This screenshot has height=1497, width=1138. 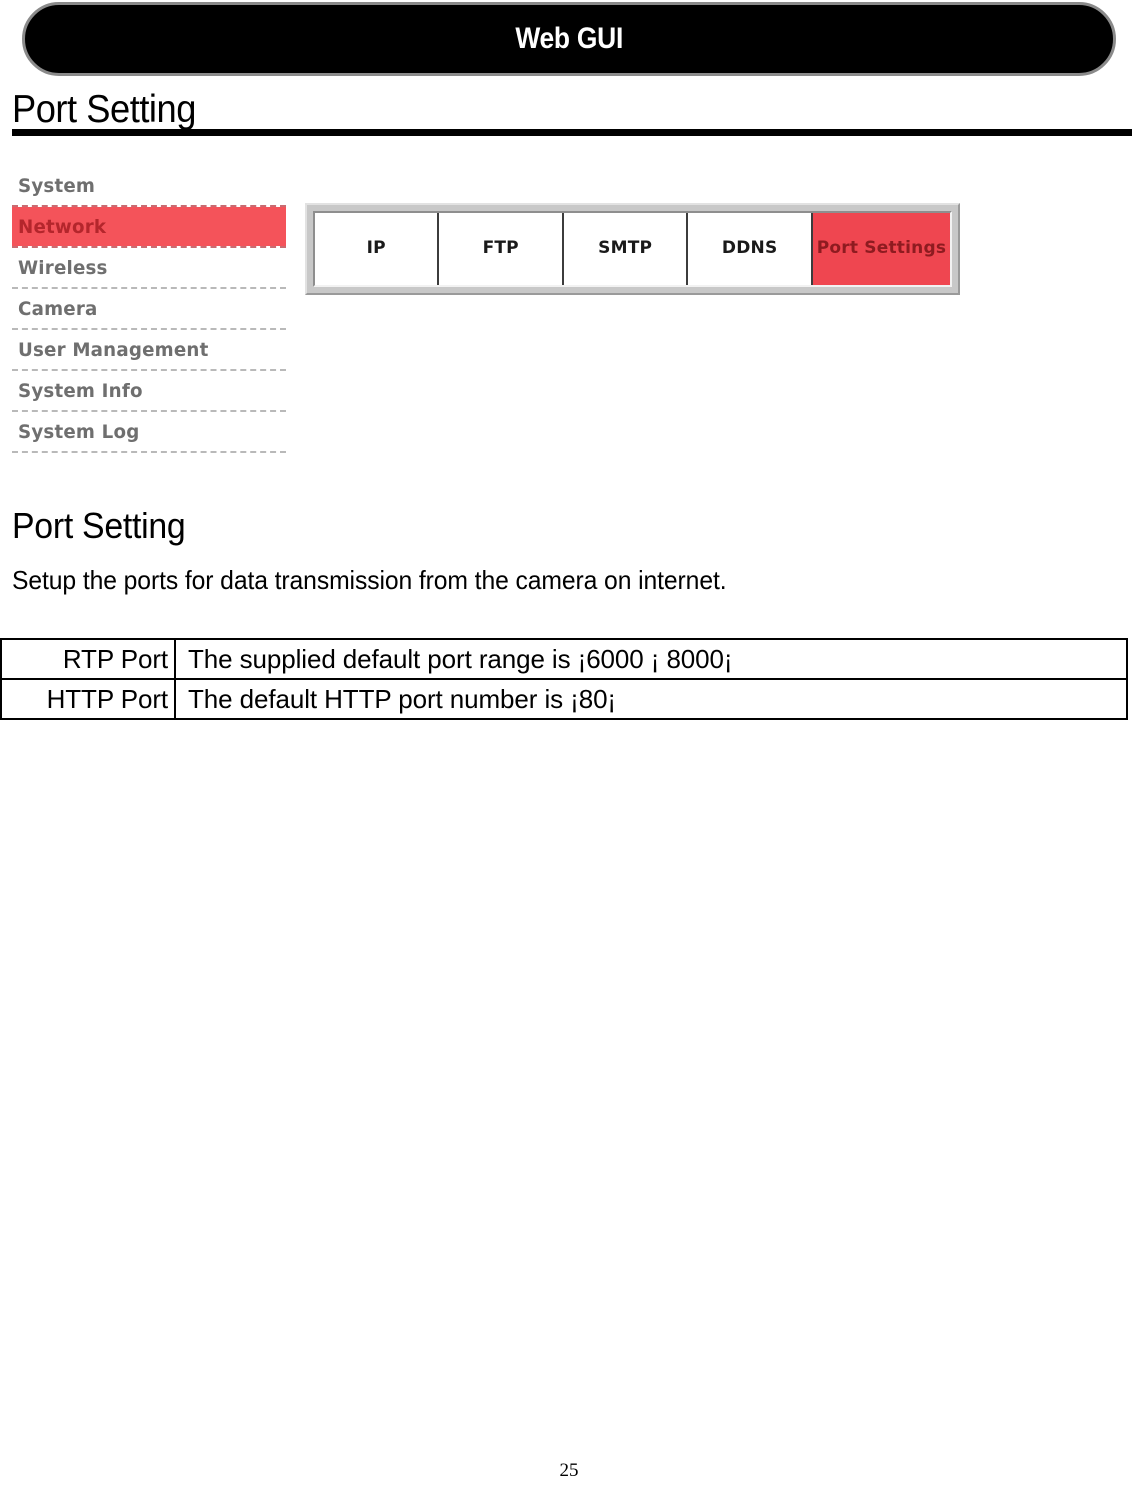 I want to click on sidebar-item-label: Wireless, so click(x=63, y=267).